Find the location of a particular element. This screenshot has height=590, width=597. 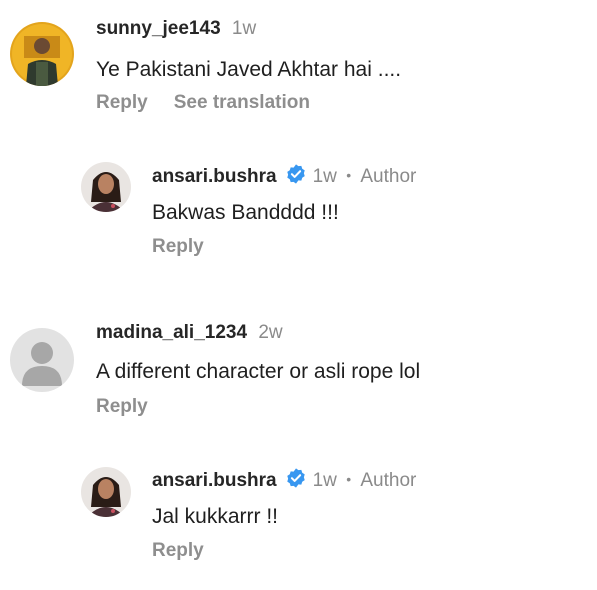

username-text: madina_ali_1234 is located at coordinates (171, 332).